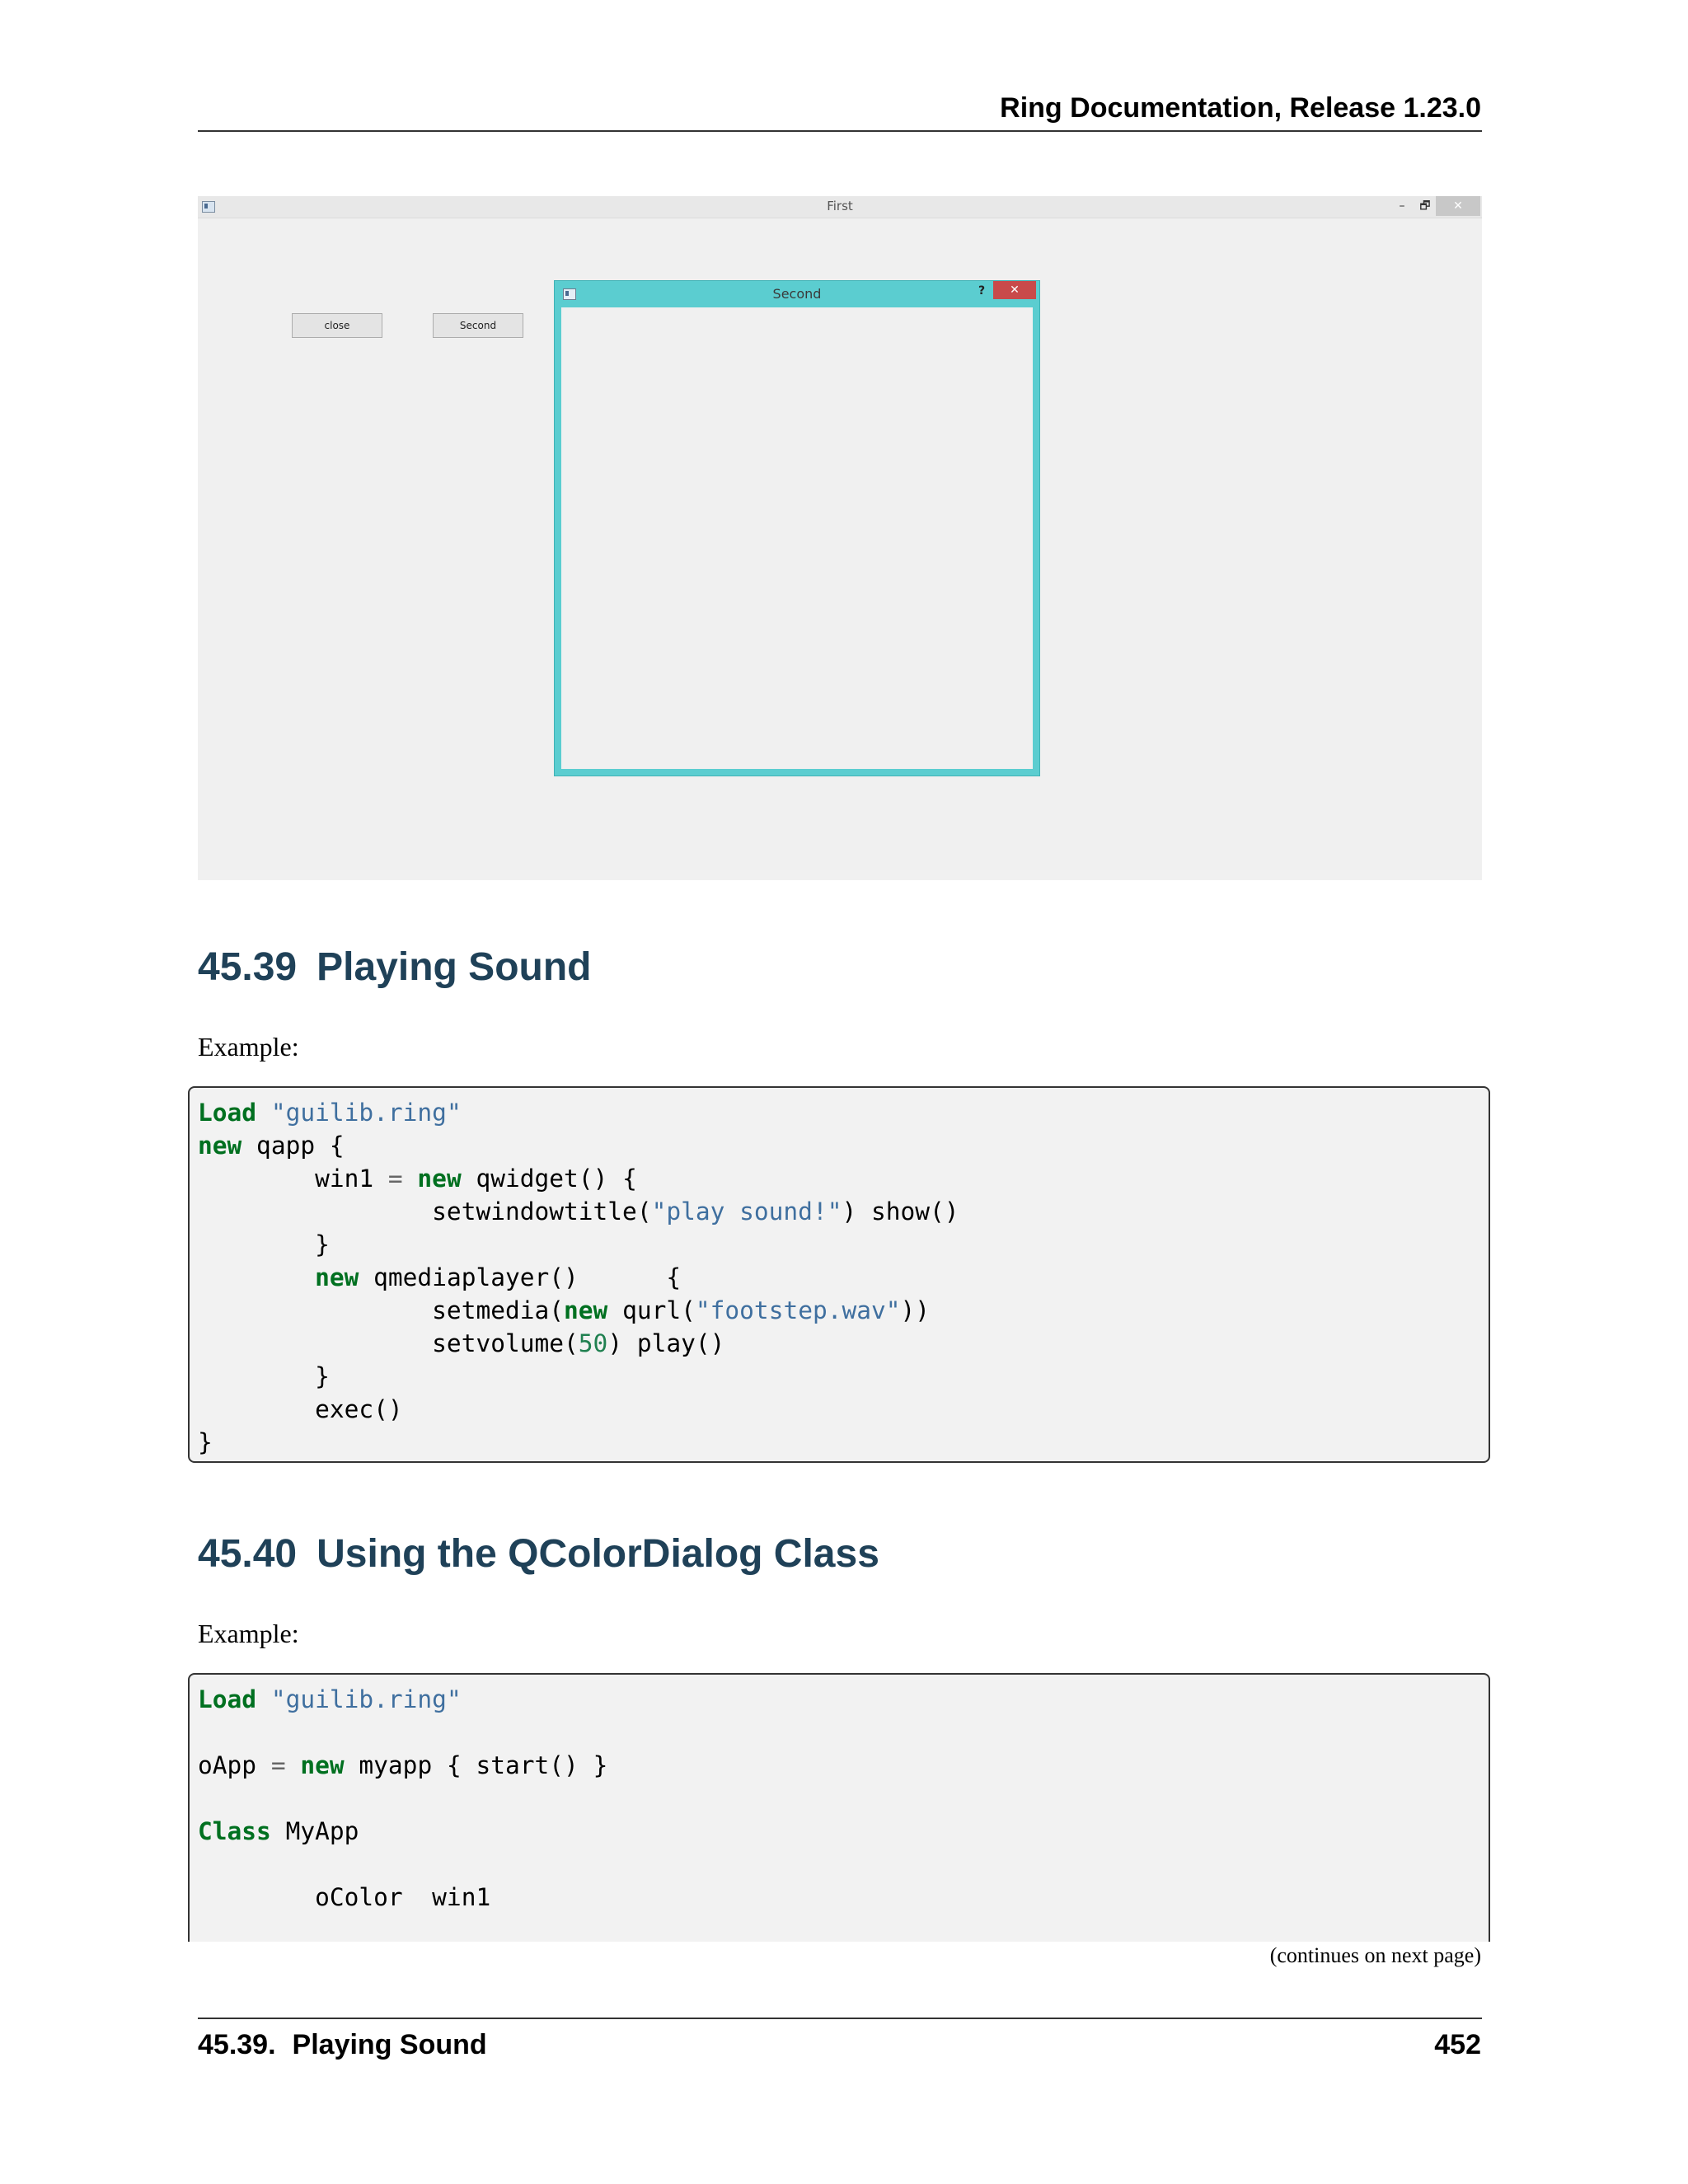 This screenshot has width=1688, height=2184. Describe the element at coordinates (1240, 108) in the screenshot. I see `running-header-title: Ring Documentation, Release 1.23.0` at that location.